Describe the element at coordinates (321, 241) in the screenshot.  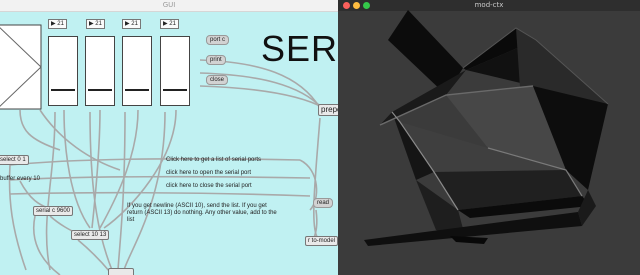
I see `r-to-model-object: r to-model` at that location.